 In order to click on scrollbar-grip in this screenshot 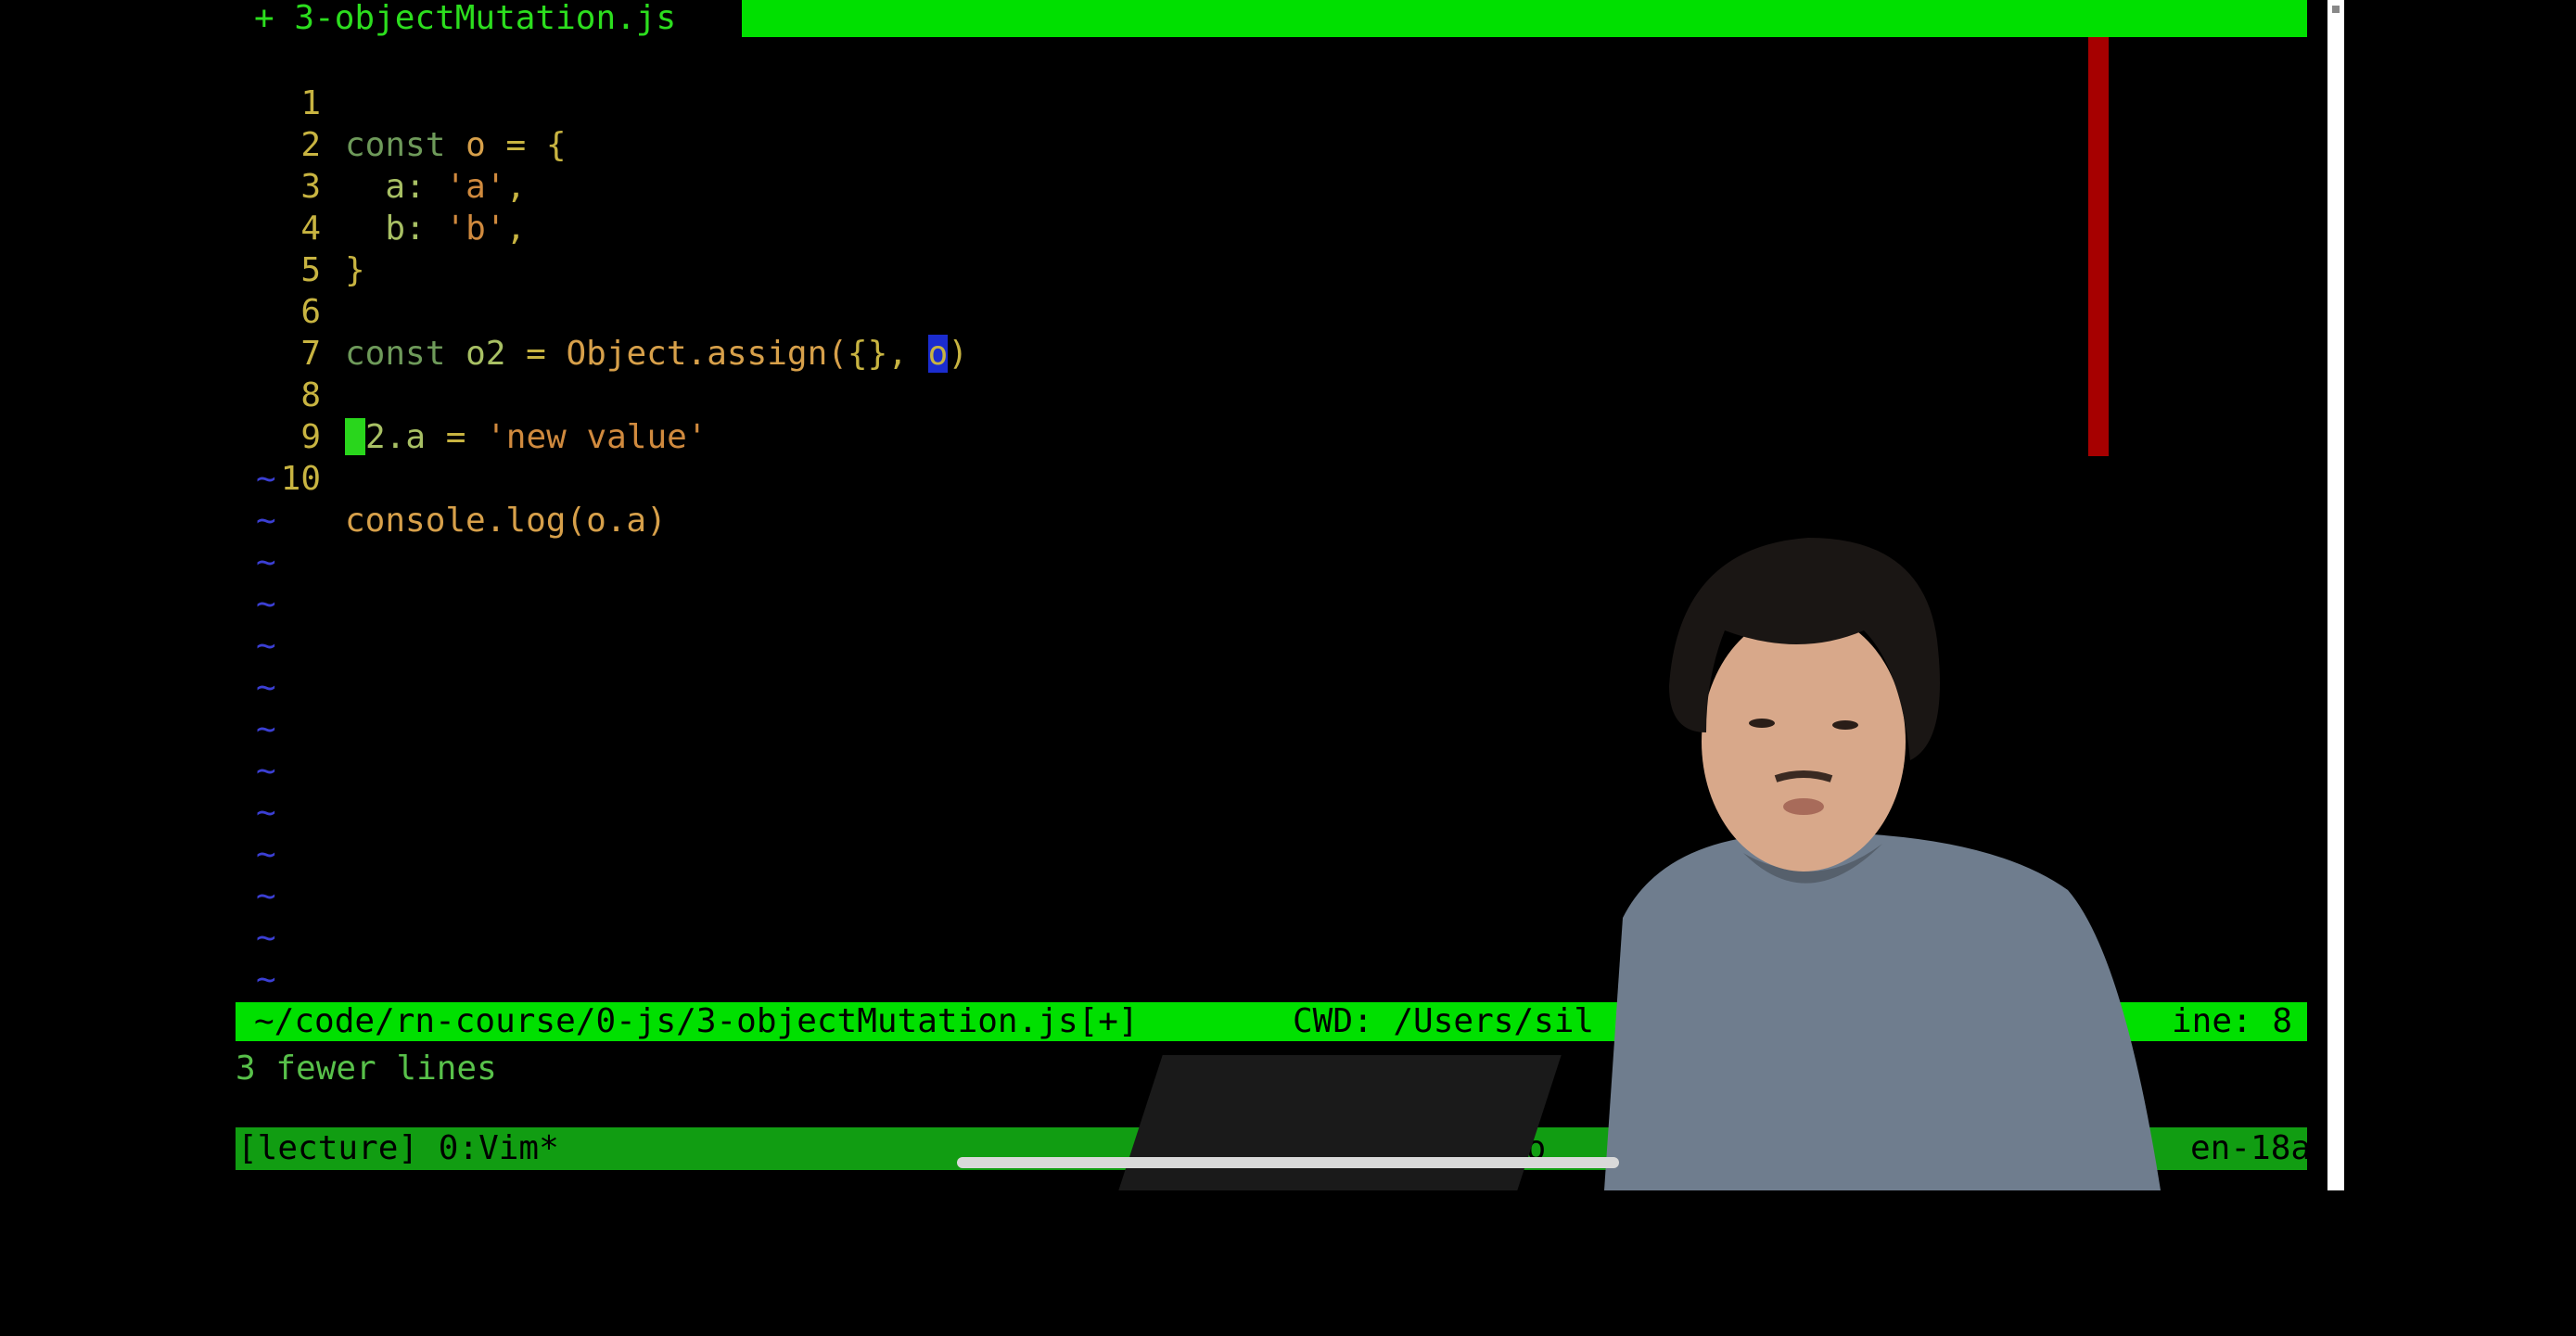, I will do `click(2336, 10)`.